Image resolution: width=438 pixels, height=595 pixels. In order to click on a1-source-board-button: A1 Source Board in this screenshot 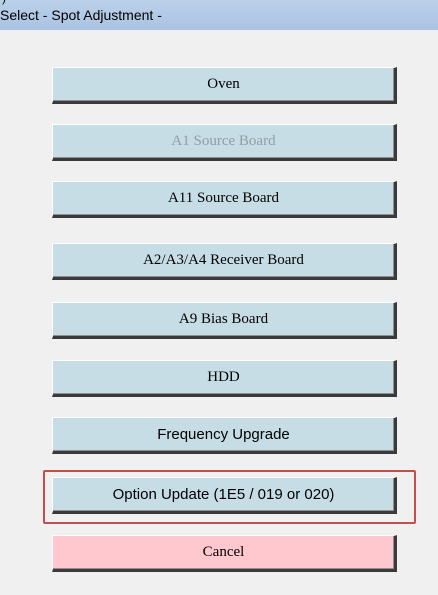, I will do `click(224, 142)`.